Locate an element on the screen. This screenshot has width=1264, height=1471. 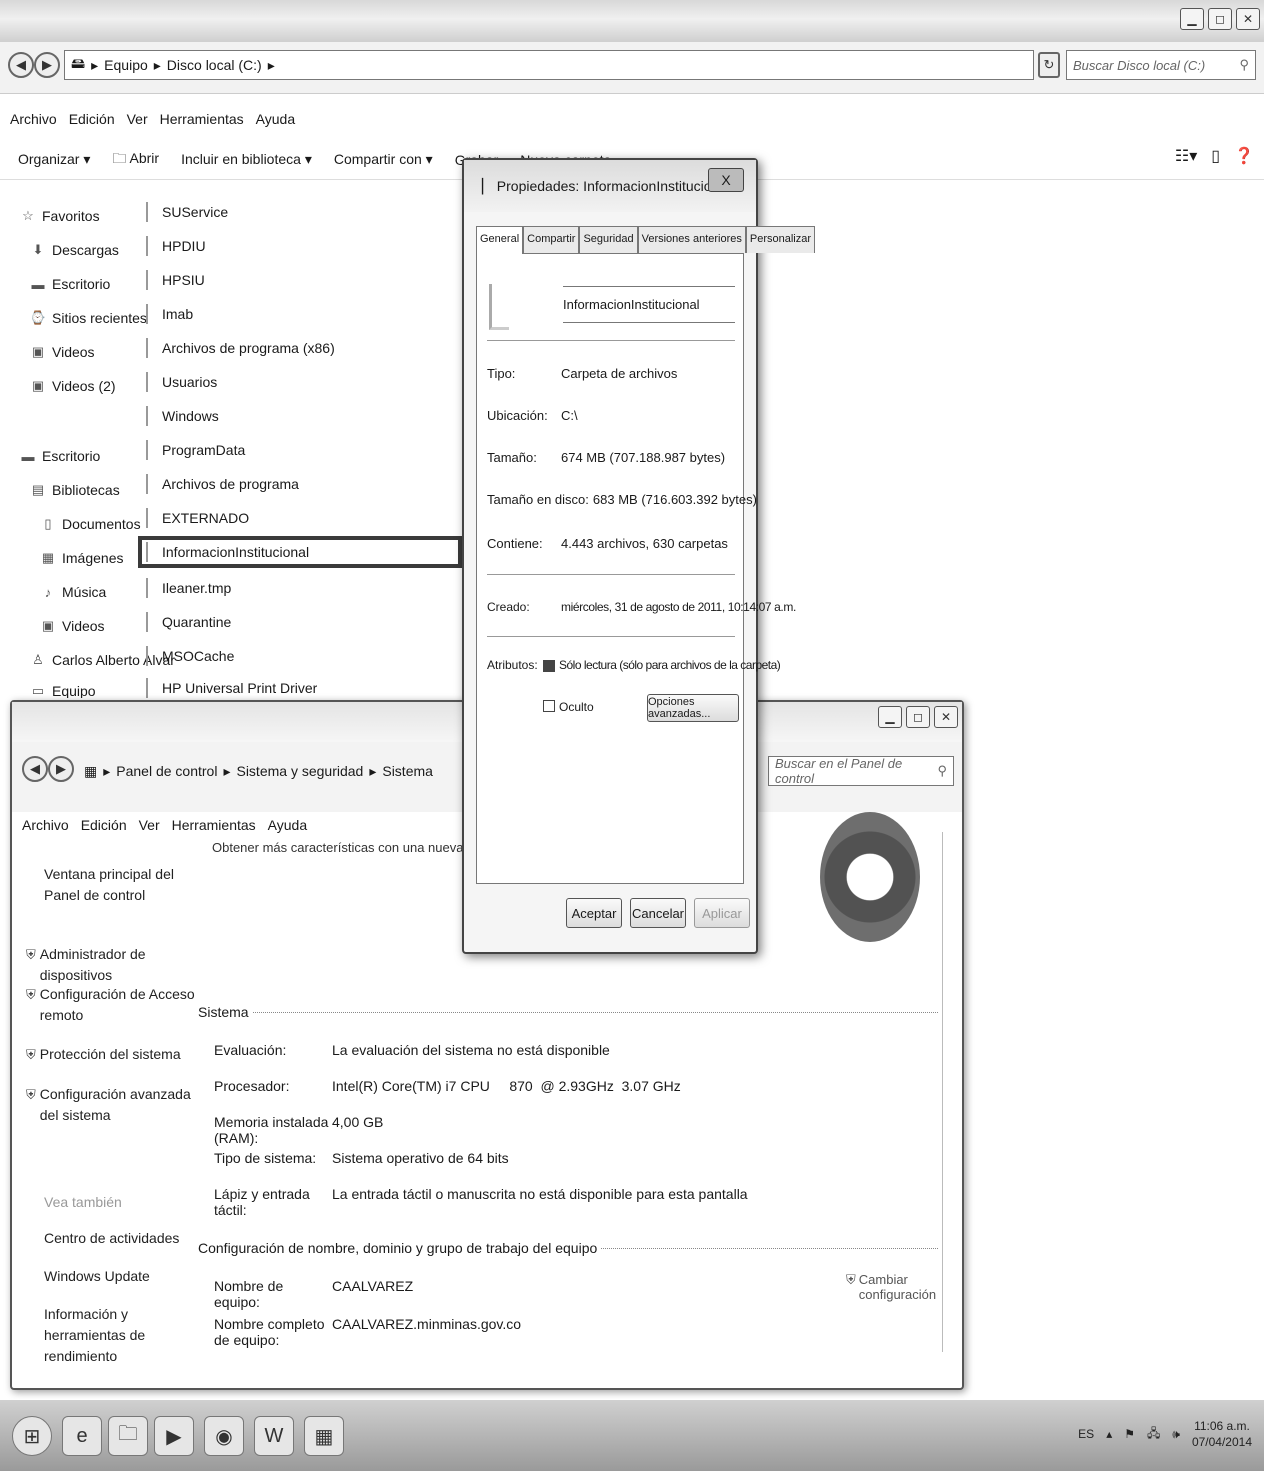
file-item: Archivos de programa (x86) is located at coordinates (240, 348).